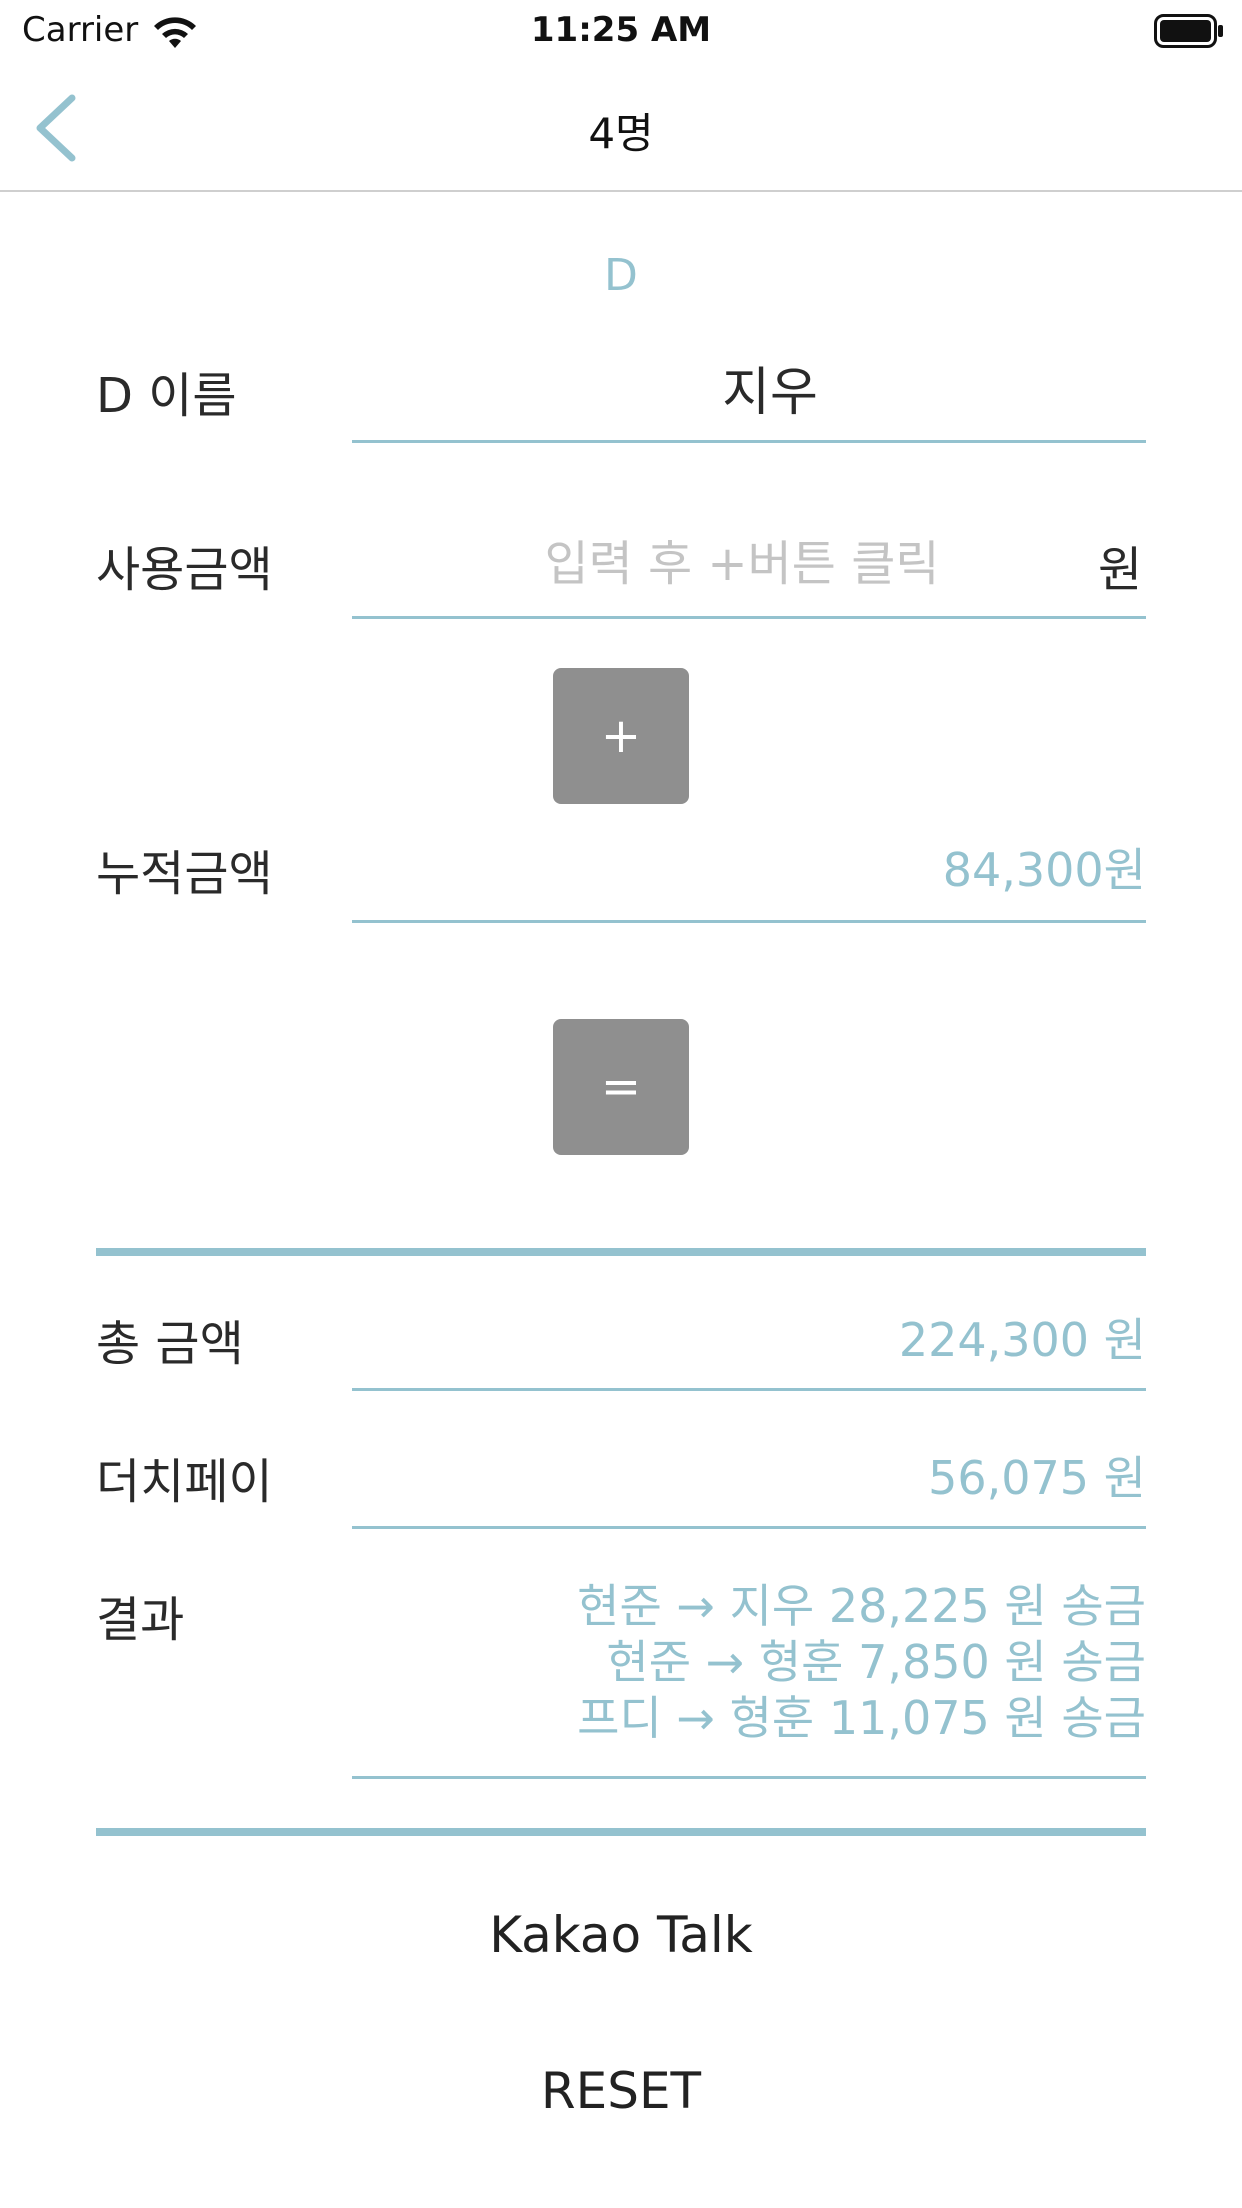 The height and width of the screenshot is (2208, 1242). What do you see at coordinates (749, 617) in the screenshot?
I see `amount-underline` at bounding box center [749, 617].